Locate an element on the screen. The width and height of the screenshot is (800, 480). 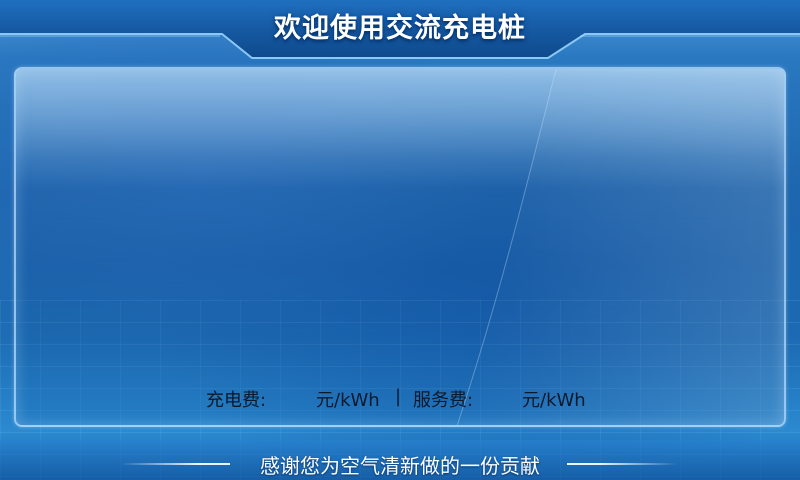
page-title: 欢迎使用交流充电桩 is located at coordinates (400, 28).